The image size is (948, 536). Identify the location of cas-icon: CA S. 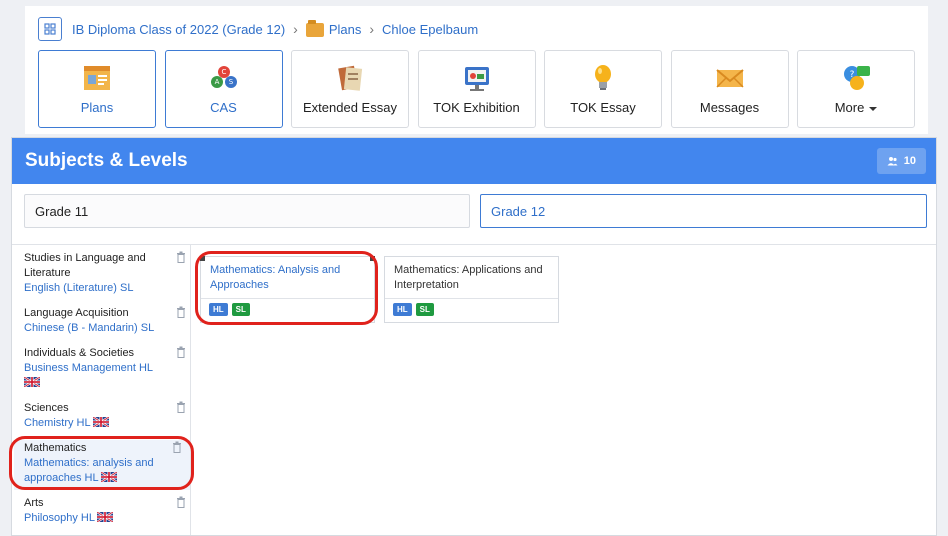
(223, 77).